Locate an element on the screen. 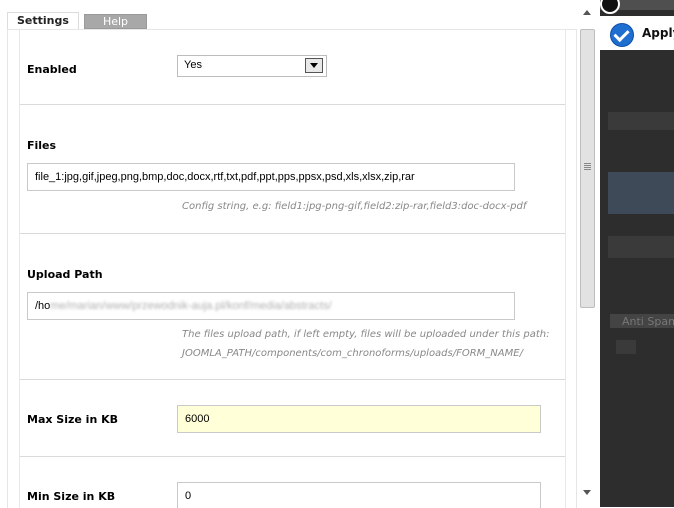 This screenshot has height=508, width=674. background-blurred-label: Anti Spam is located at coordinates (648, 321).